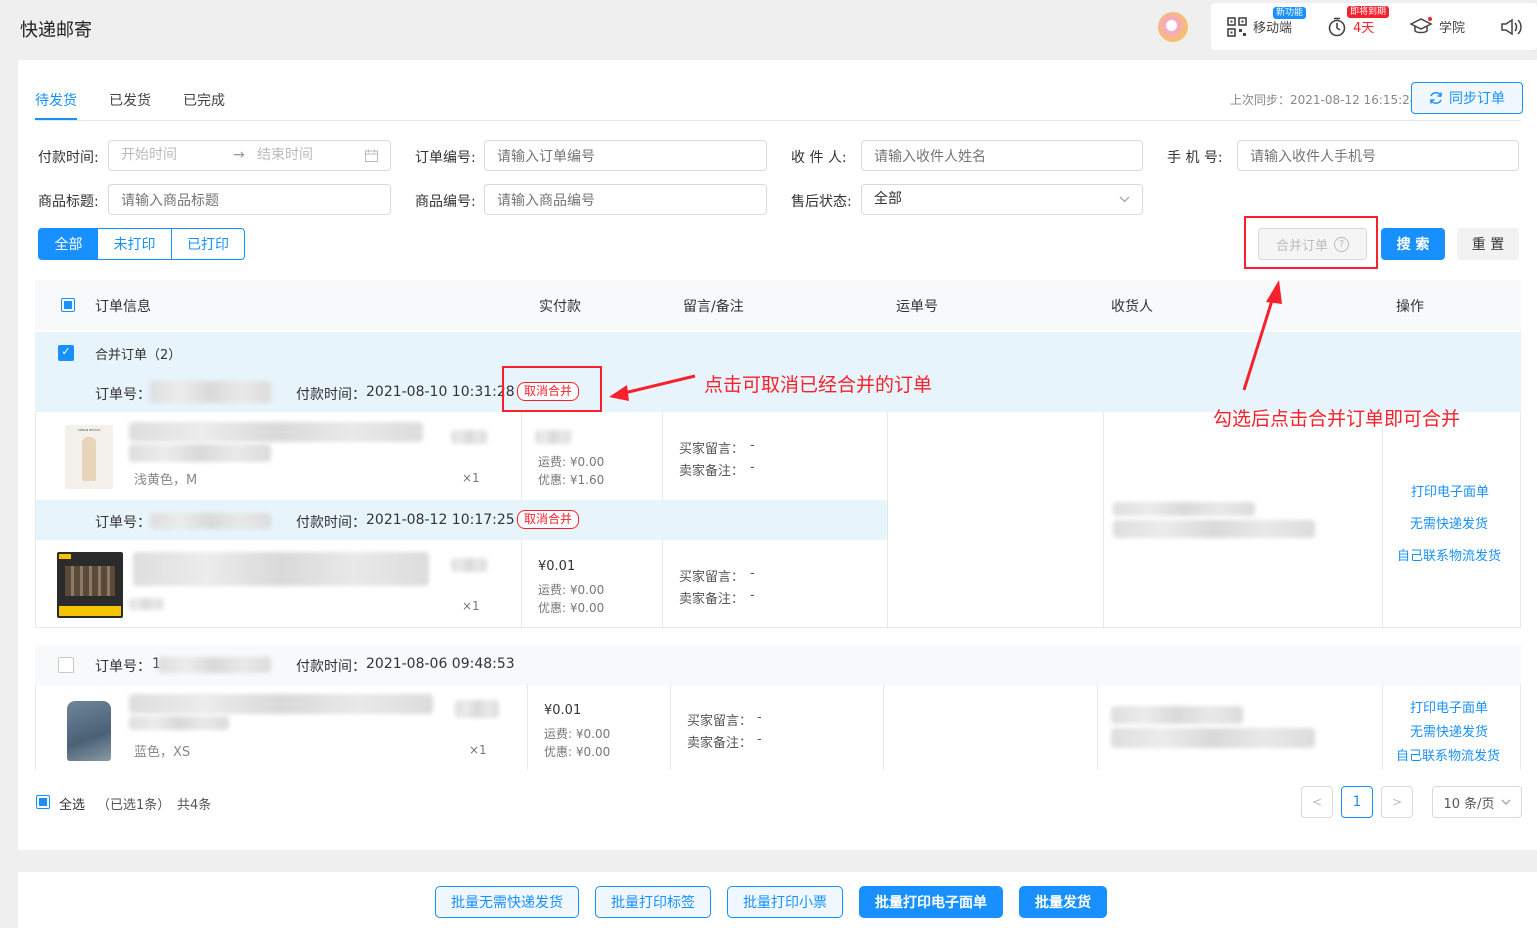 The width and height of the screenshot is (1537, 928). Describe the element at coordinates (653, 902) in the screenshot. I see `batch-print-label-button: 批量打印标签` at that location.